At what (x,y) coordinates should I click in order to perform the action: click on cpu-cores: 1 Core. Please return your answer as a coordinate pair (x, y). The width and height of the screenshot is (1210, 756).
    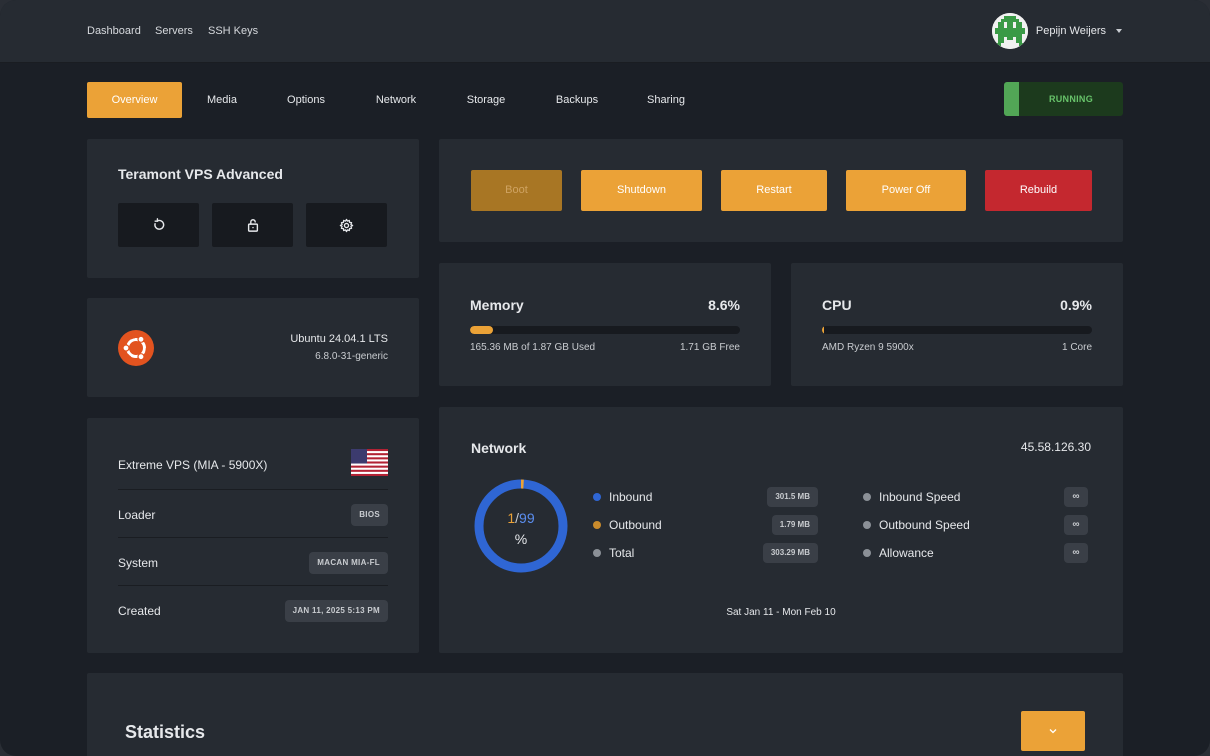
    Looking at the image, I should click on (1076, 347).